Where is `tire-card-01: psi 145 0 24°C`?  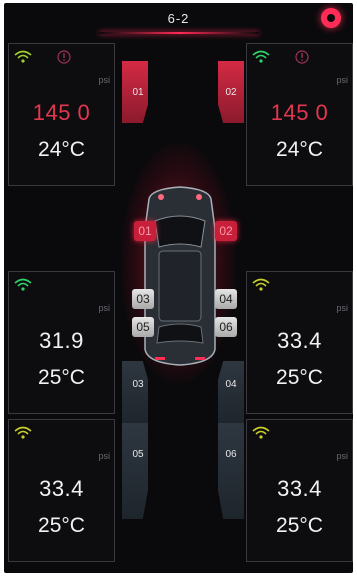
tire-card-01: psi 145 0 24°C is located at coordinates (61, 114).